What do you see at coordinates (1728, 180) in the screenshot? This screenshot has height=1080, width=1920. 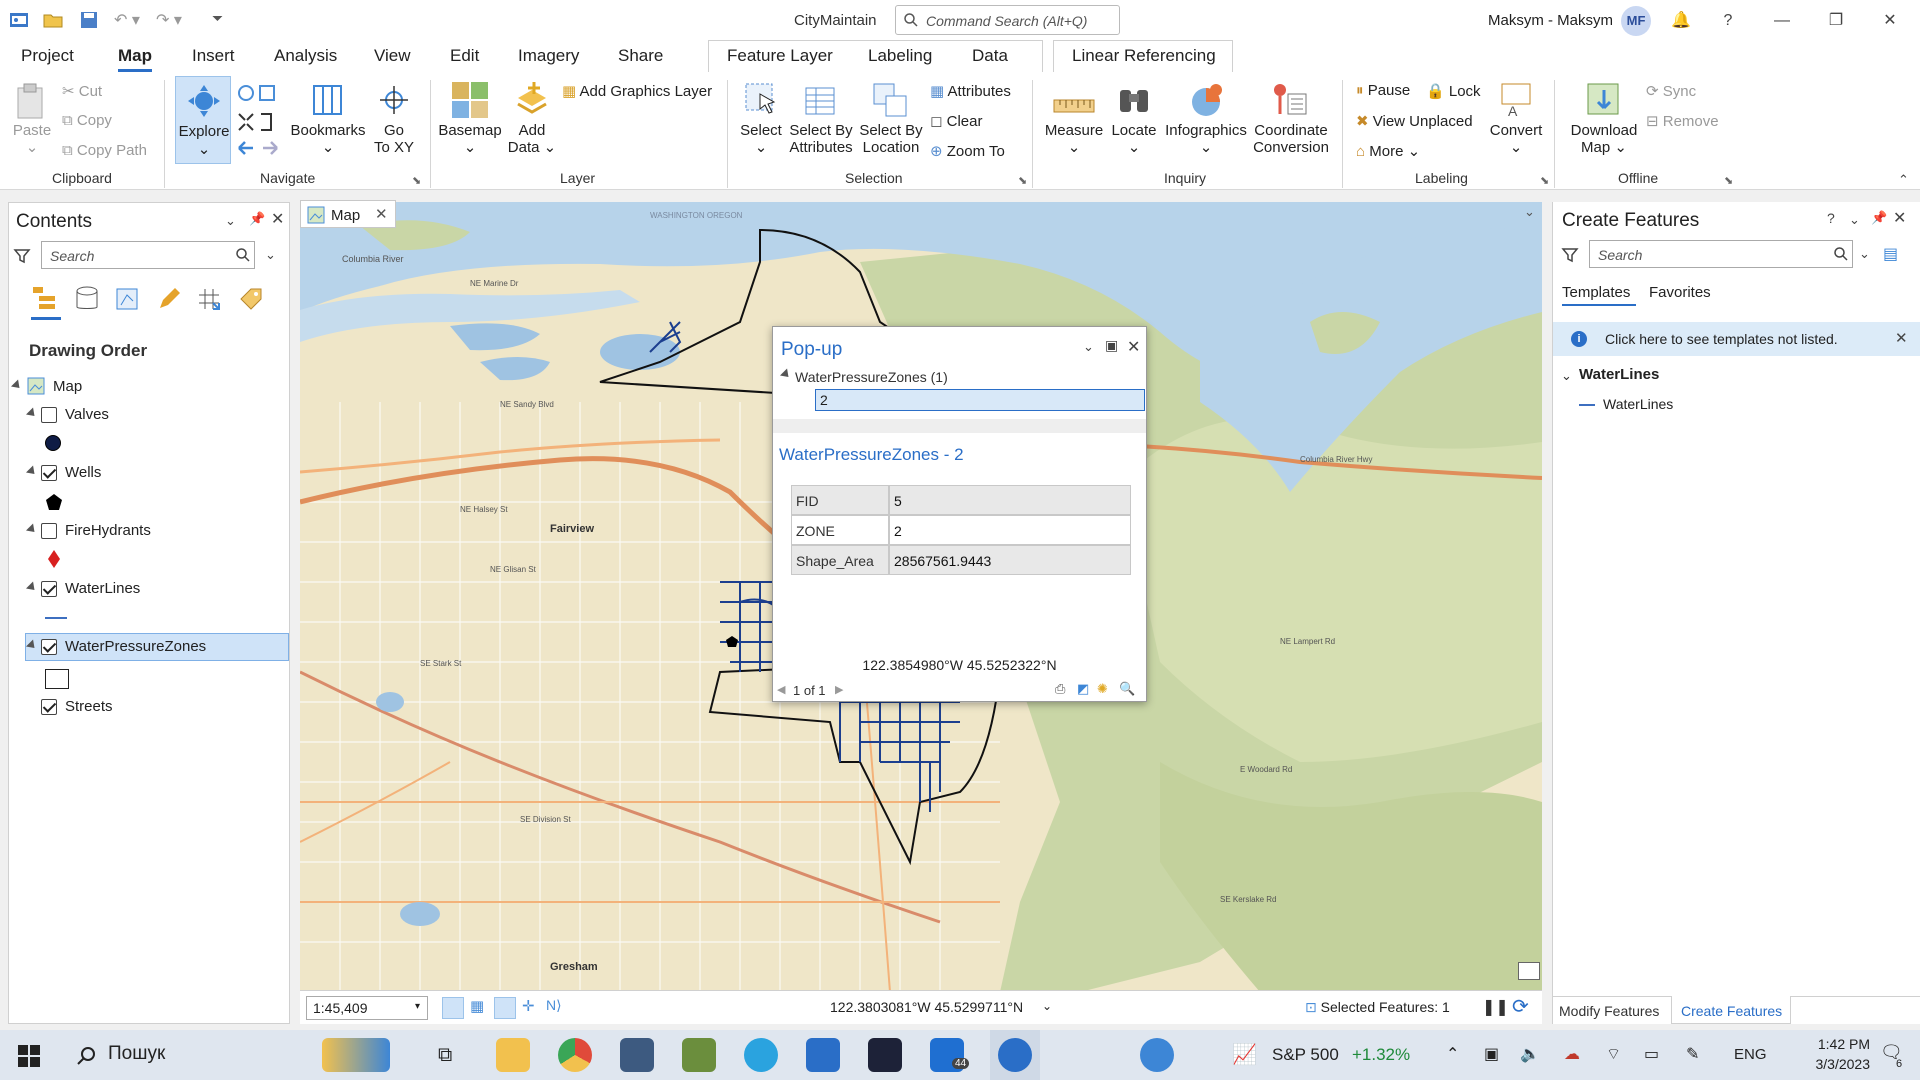 I see `offline-options-icon: ⬊` at bounding box center [1728, 180].